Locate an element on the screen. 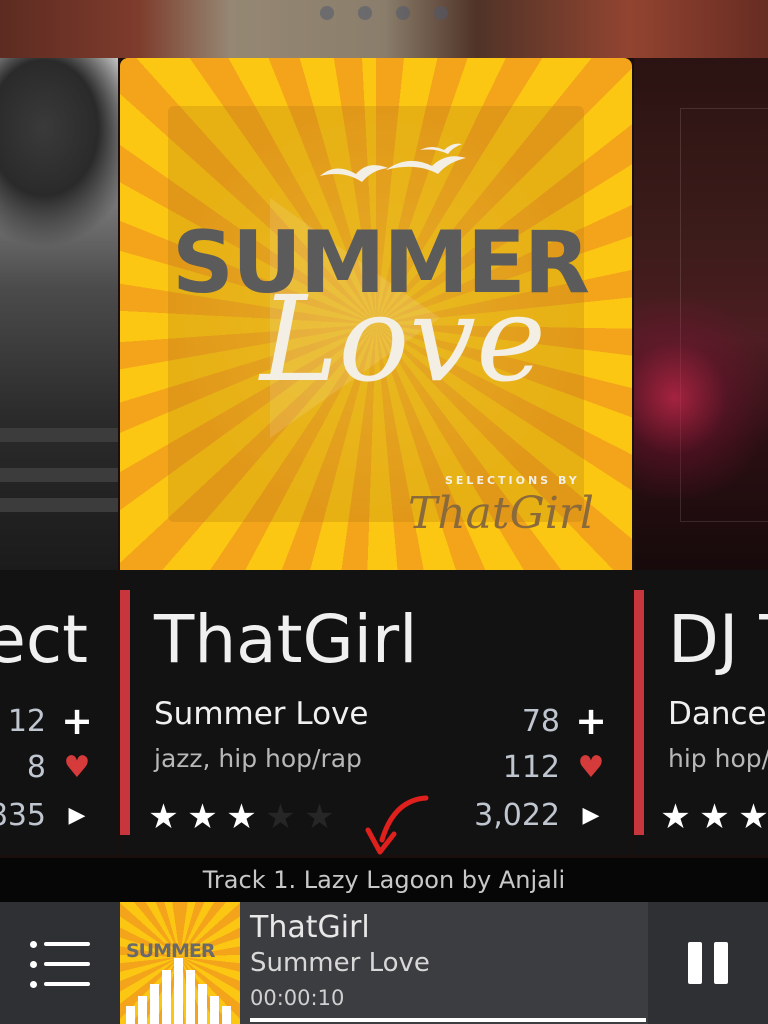 The width and height of the screenshot is (768, 1024). plays-count: 835 is located at coordinates (23, 815).